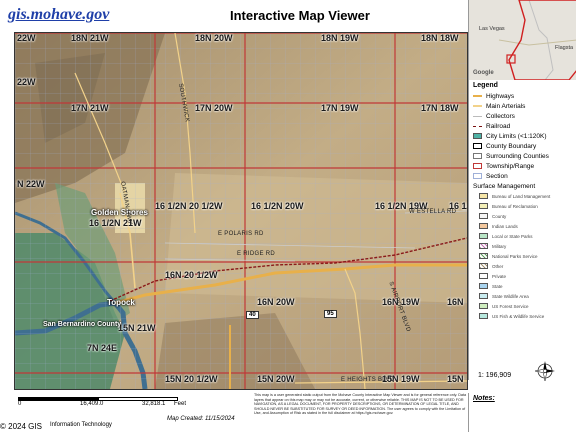  What do you see at coordinates (483, 206) in the screenshot?
I see `reclamation-swatch` at bounding box center [483, 206].